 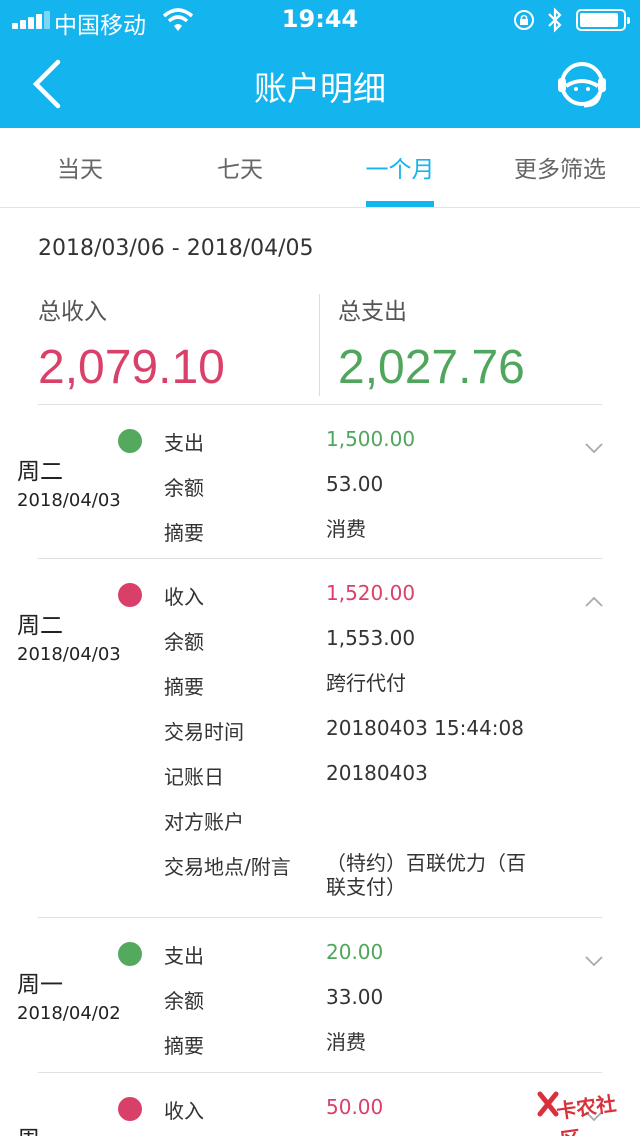 I want to click on total-income-label: 总收入, so click(x=72, y=312).